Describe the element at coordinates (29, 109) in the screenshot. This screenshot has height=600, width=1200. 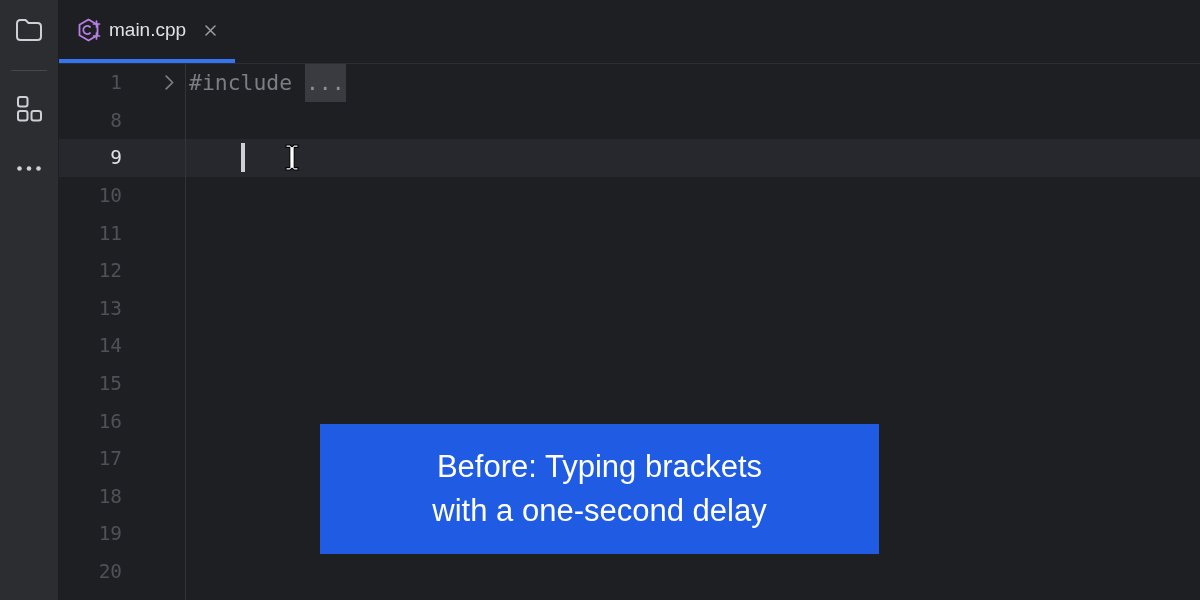
I see `three-squares-icon` at that location.